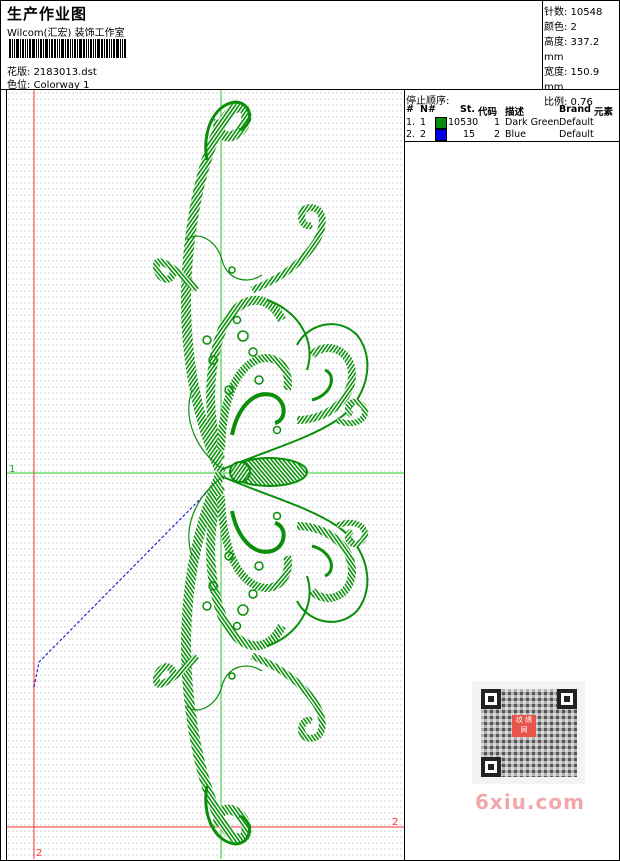 This screenshot has height=861, width=620. I want to click on sheet-title: 生产作业图, so click(47, 14).